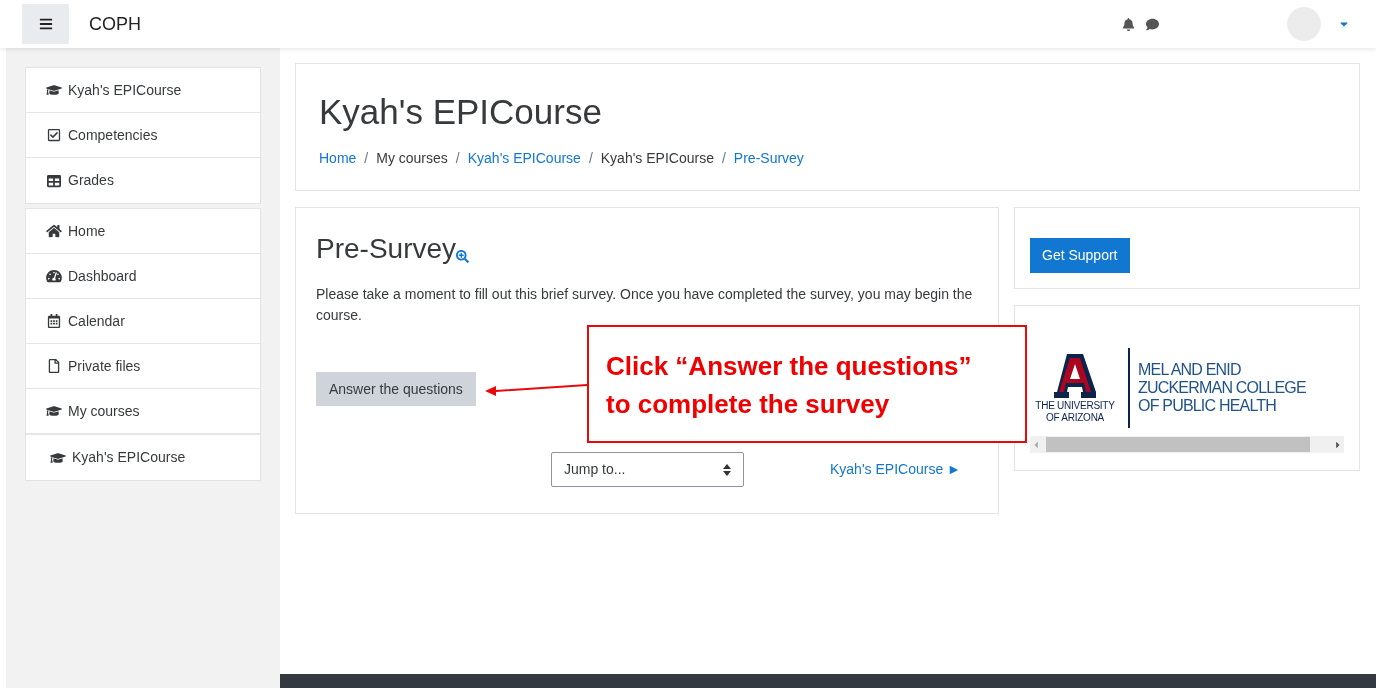  I want to click on bell-icon, so click(1128, 24).